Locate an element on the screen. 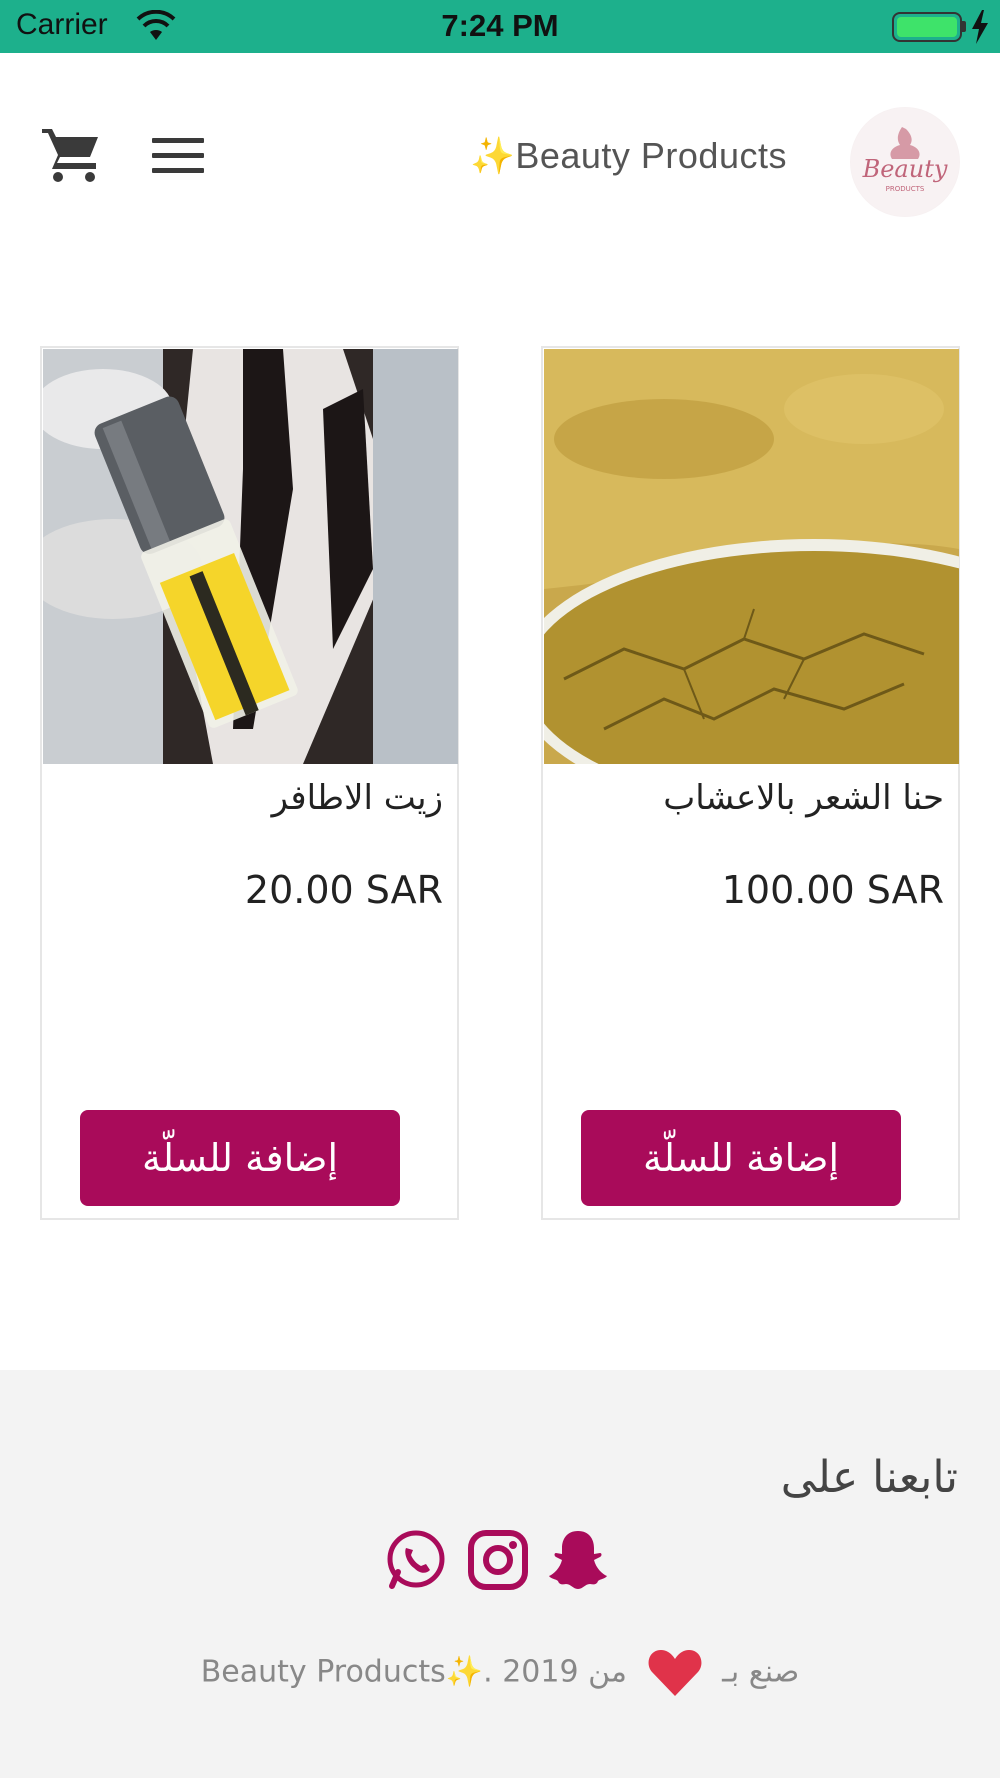 This screenshot has width=1000, height=1778. herbal-henna-powder-photo is located at coordinates (751, 556).